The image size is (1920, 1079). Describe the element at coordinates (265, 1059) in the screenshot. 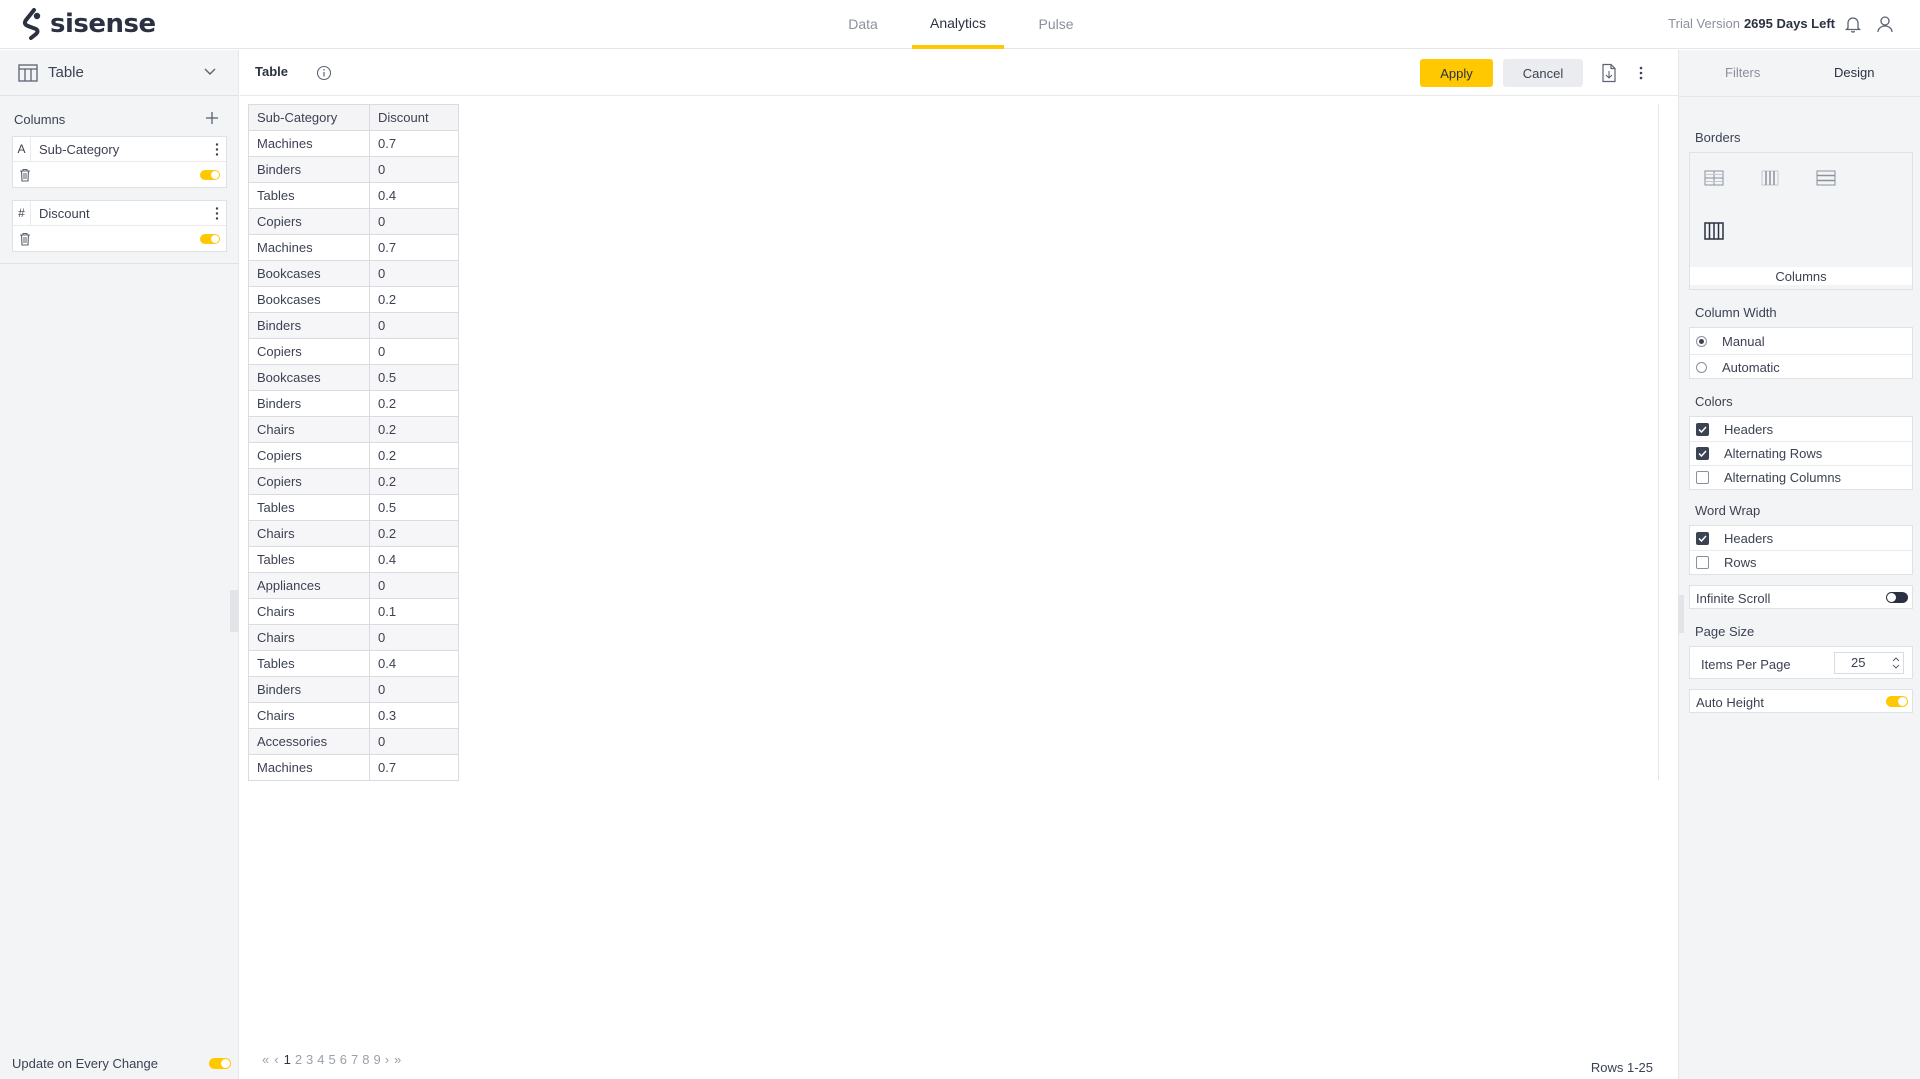

I see `first-page-button: «` at that location.